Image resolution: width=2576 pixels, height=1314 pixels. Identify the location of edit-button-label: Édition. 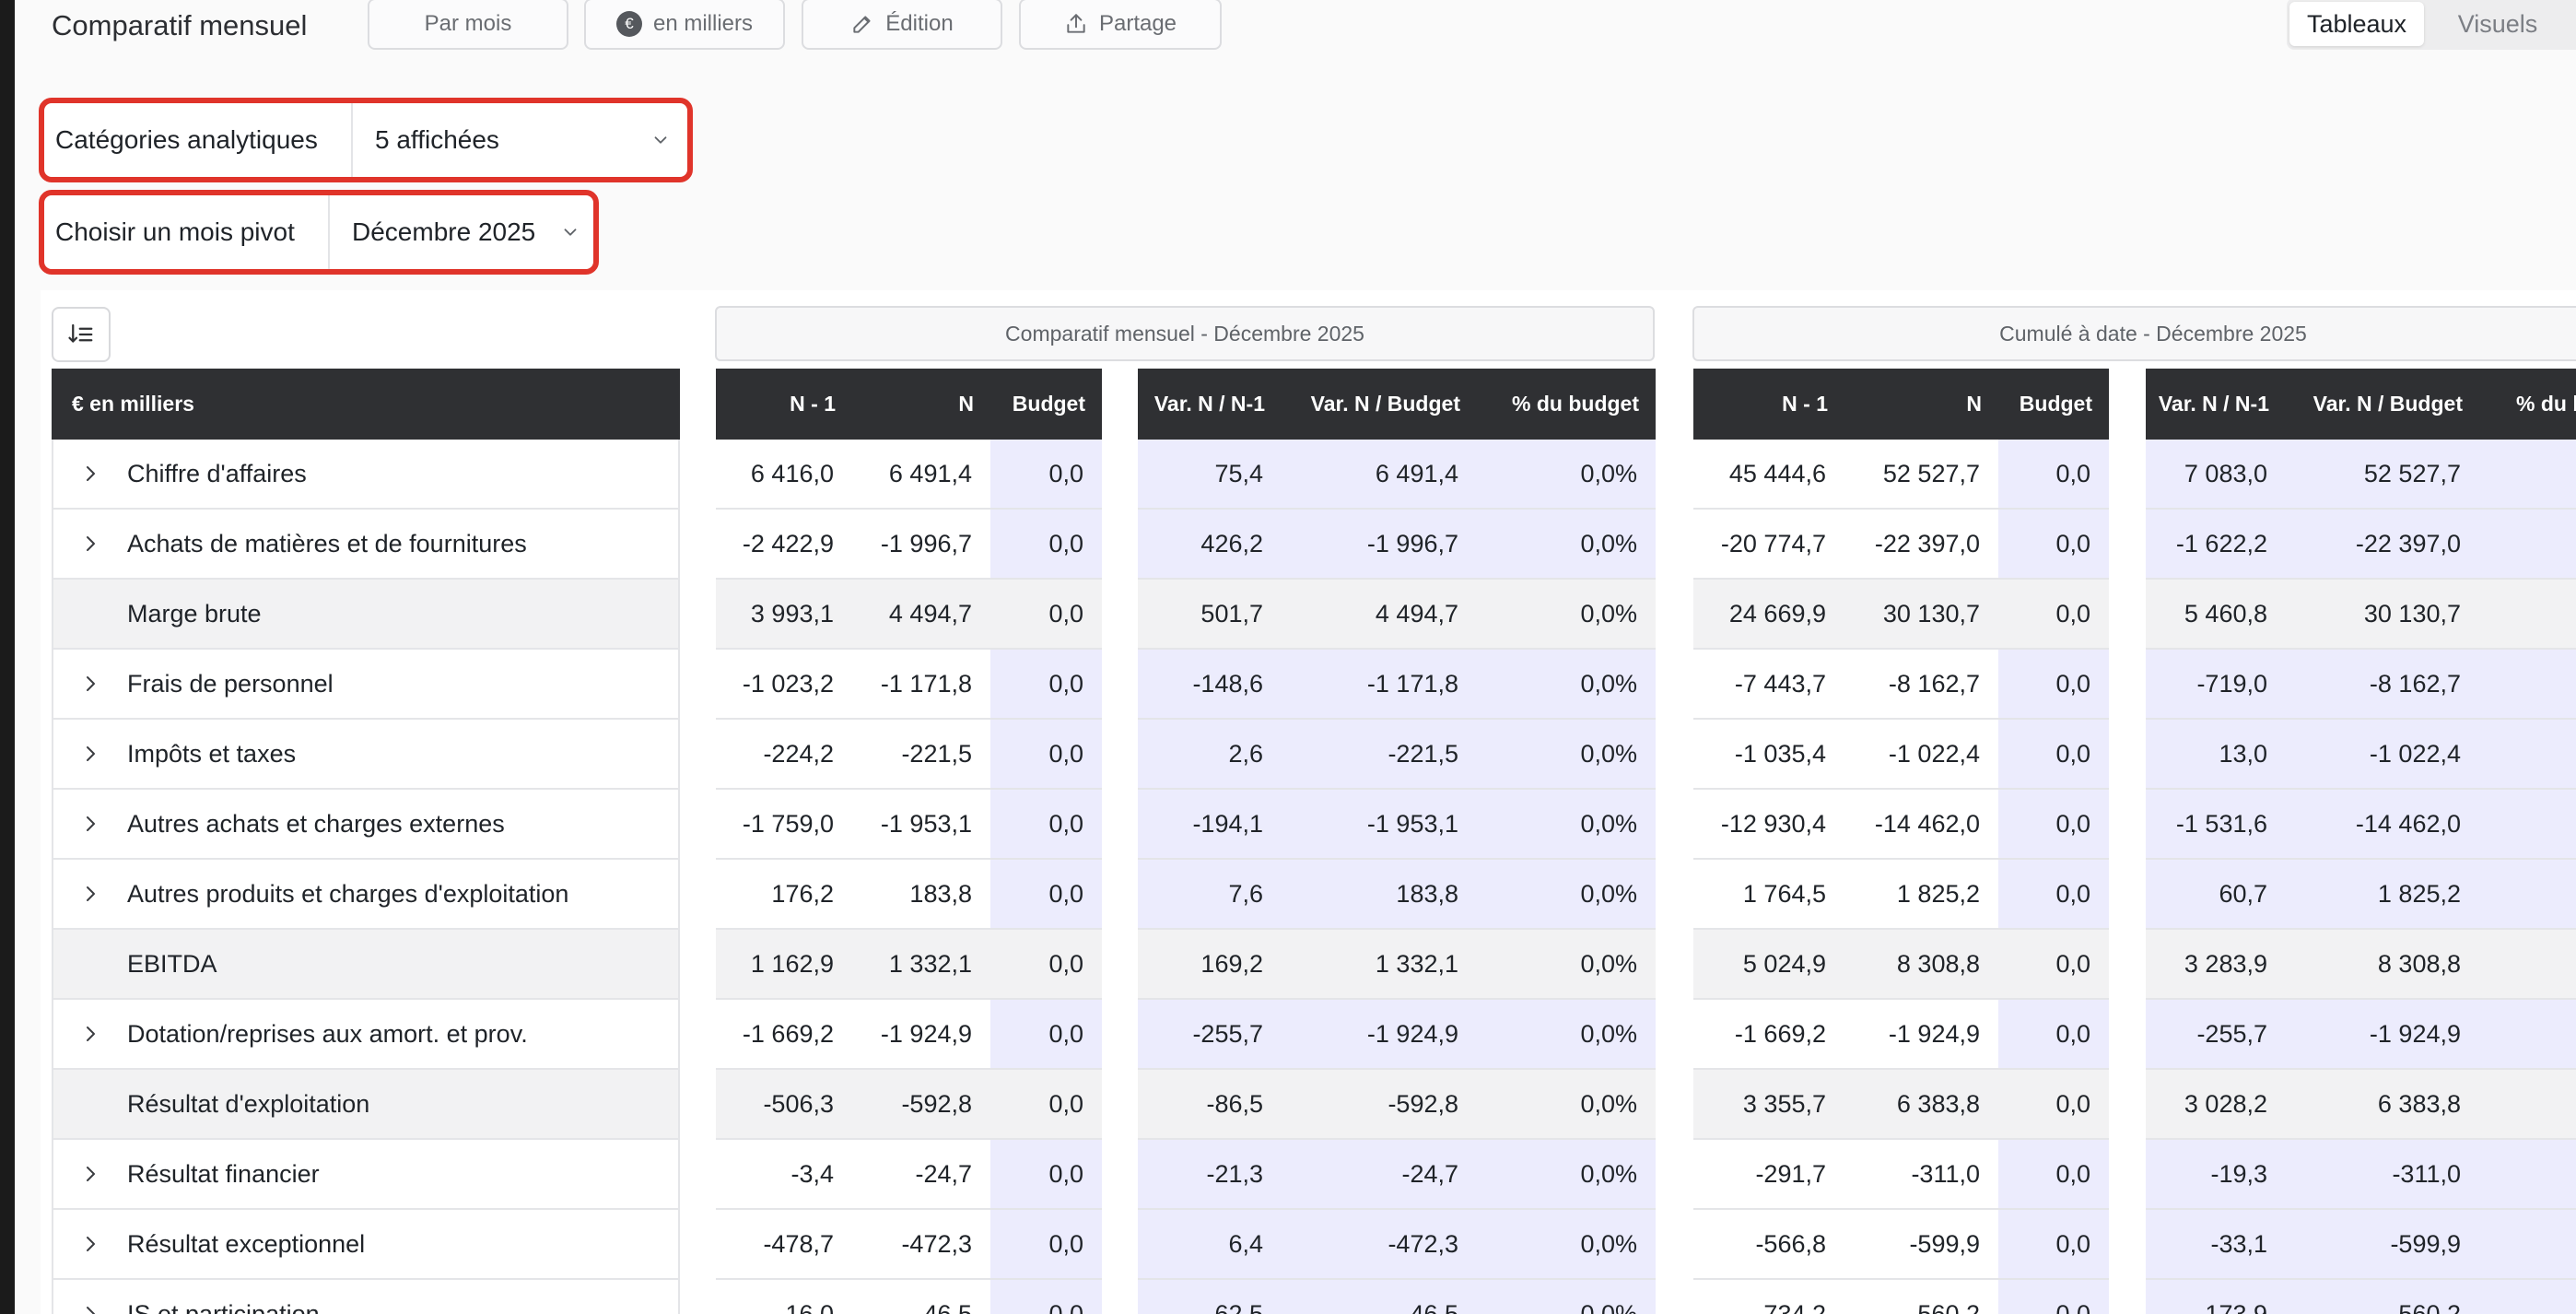
(919, 23).